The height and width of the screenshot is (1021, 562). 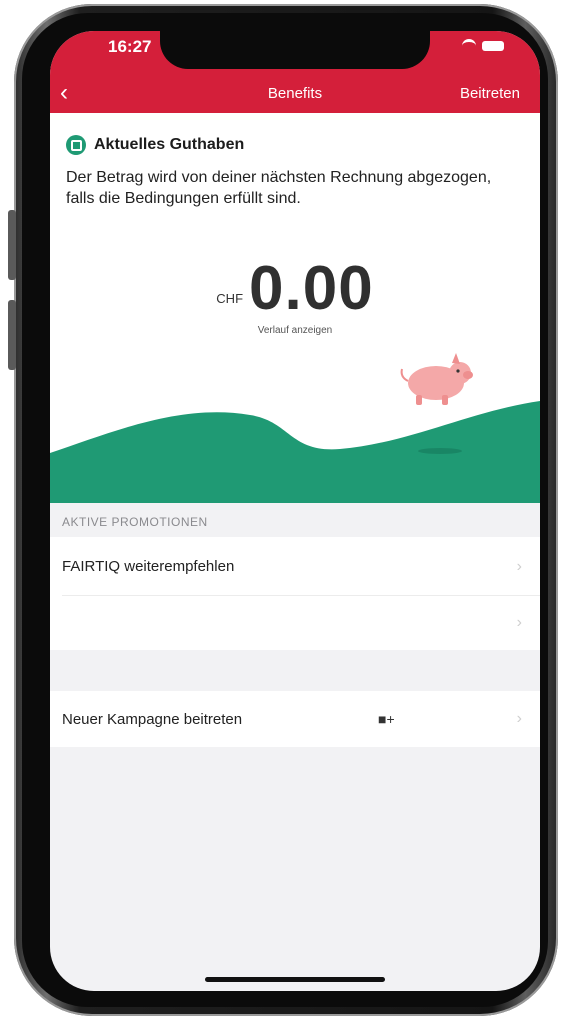 I want to click on home-indicator, so click(x=295, y=979).